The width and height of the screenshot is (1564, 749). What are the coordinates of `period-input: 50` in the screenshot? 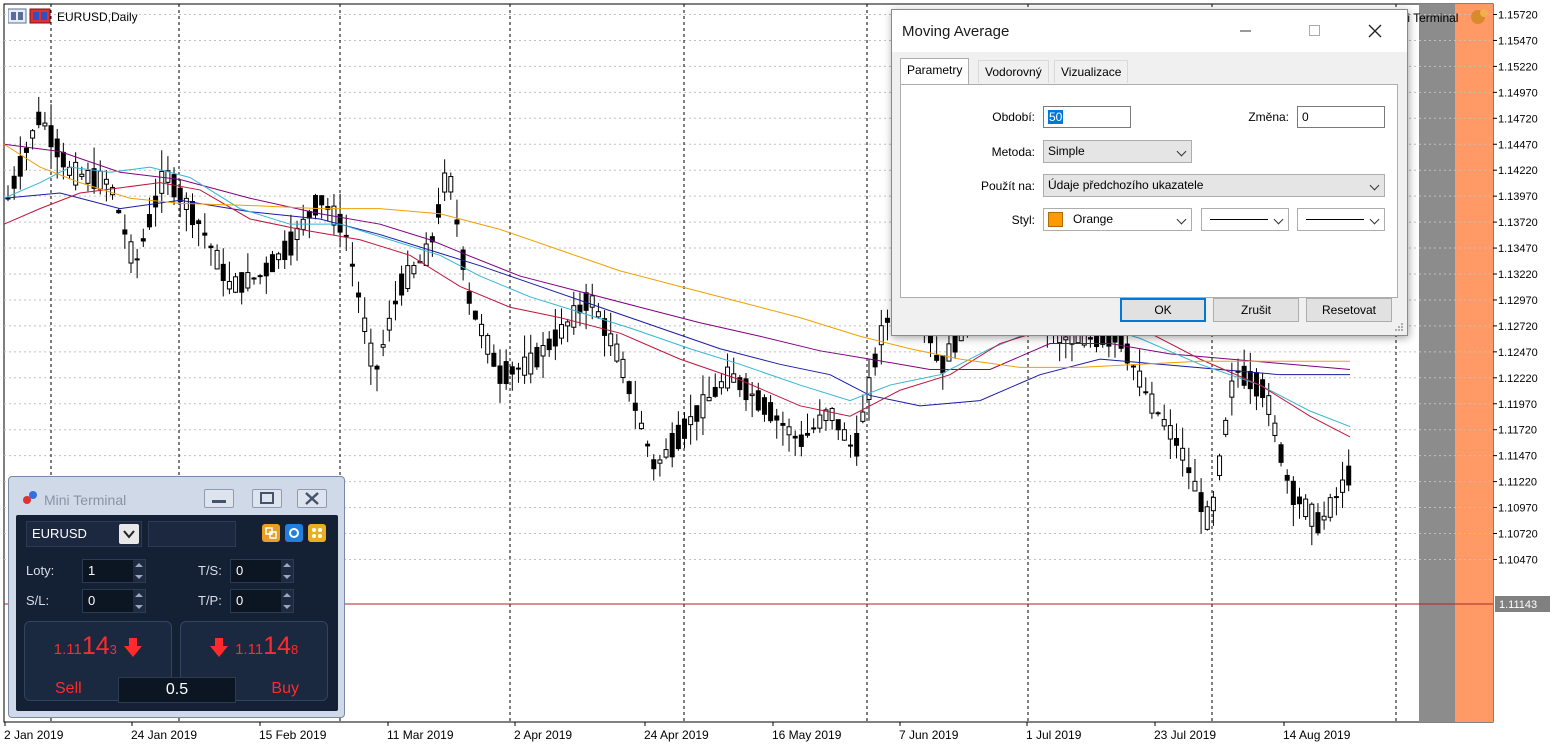 It's located at (1087, 117).